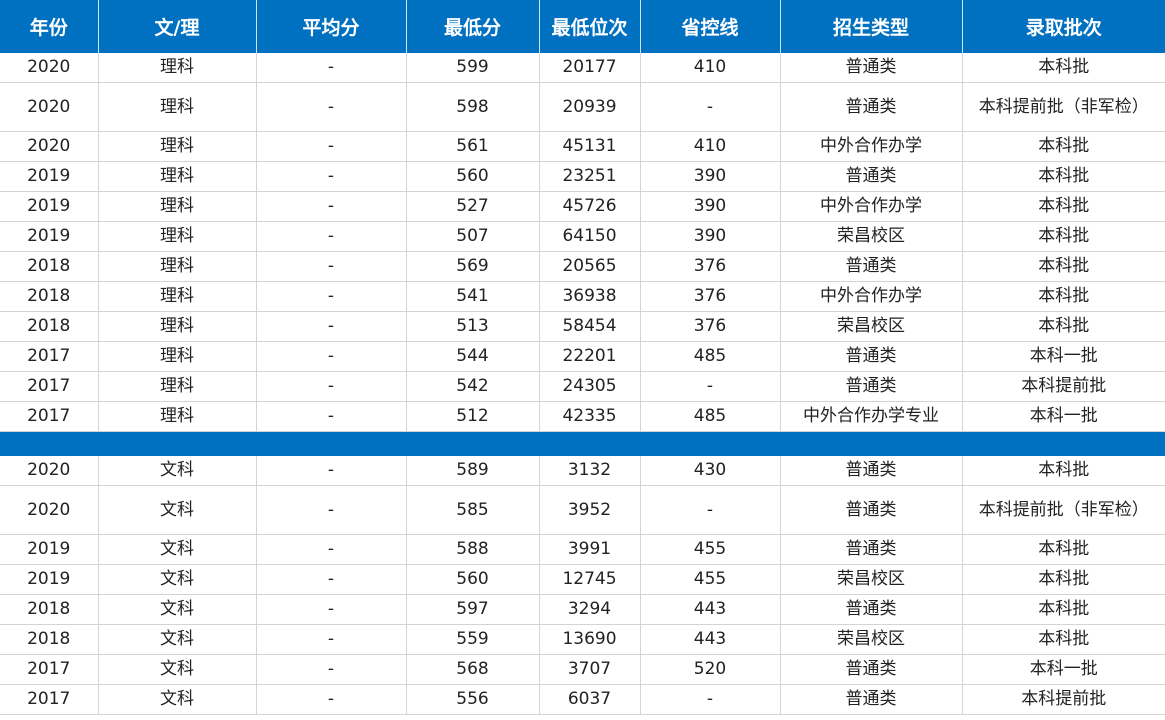 The width and height of the screenshot is (1165, 720). I want to click on min-score-cell: 560, so click(473, 176).